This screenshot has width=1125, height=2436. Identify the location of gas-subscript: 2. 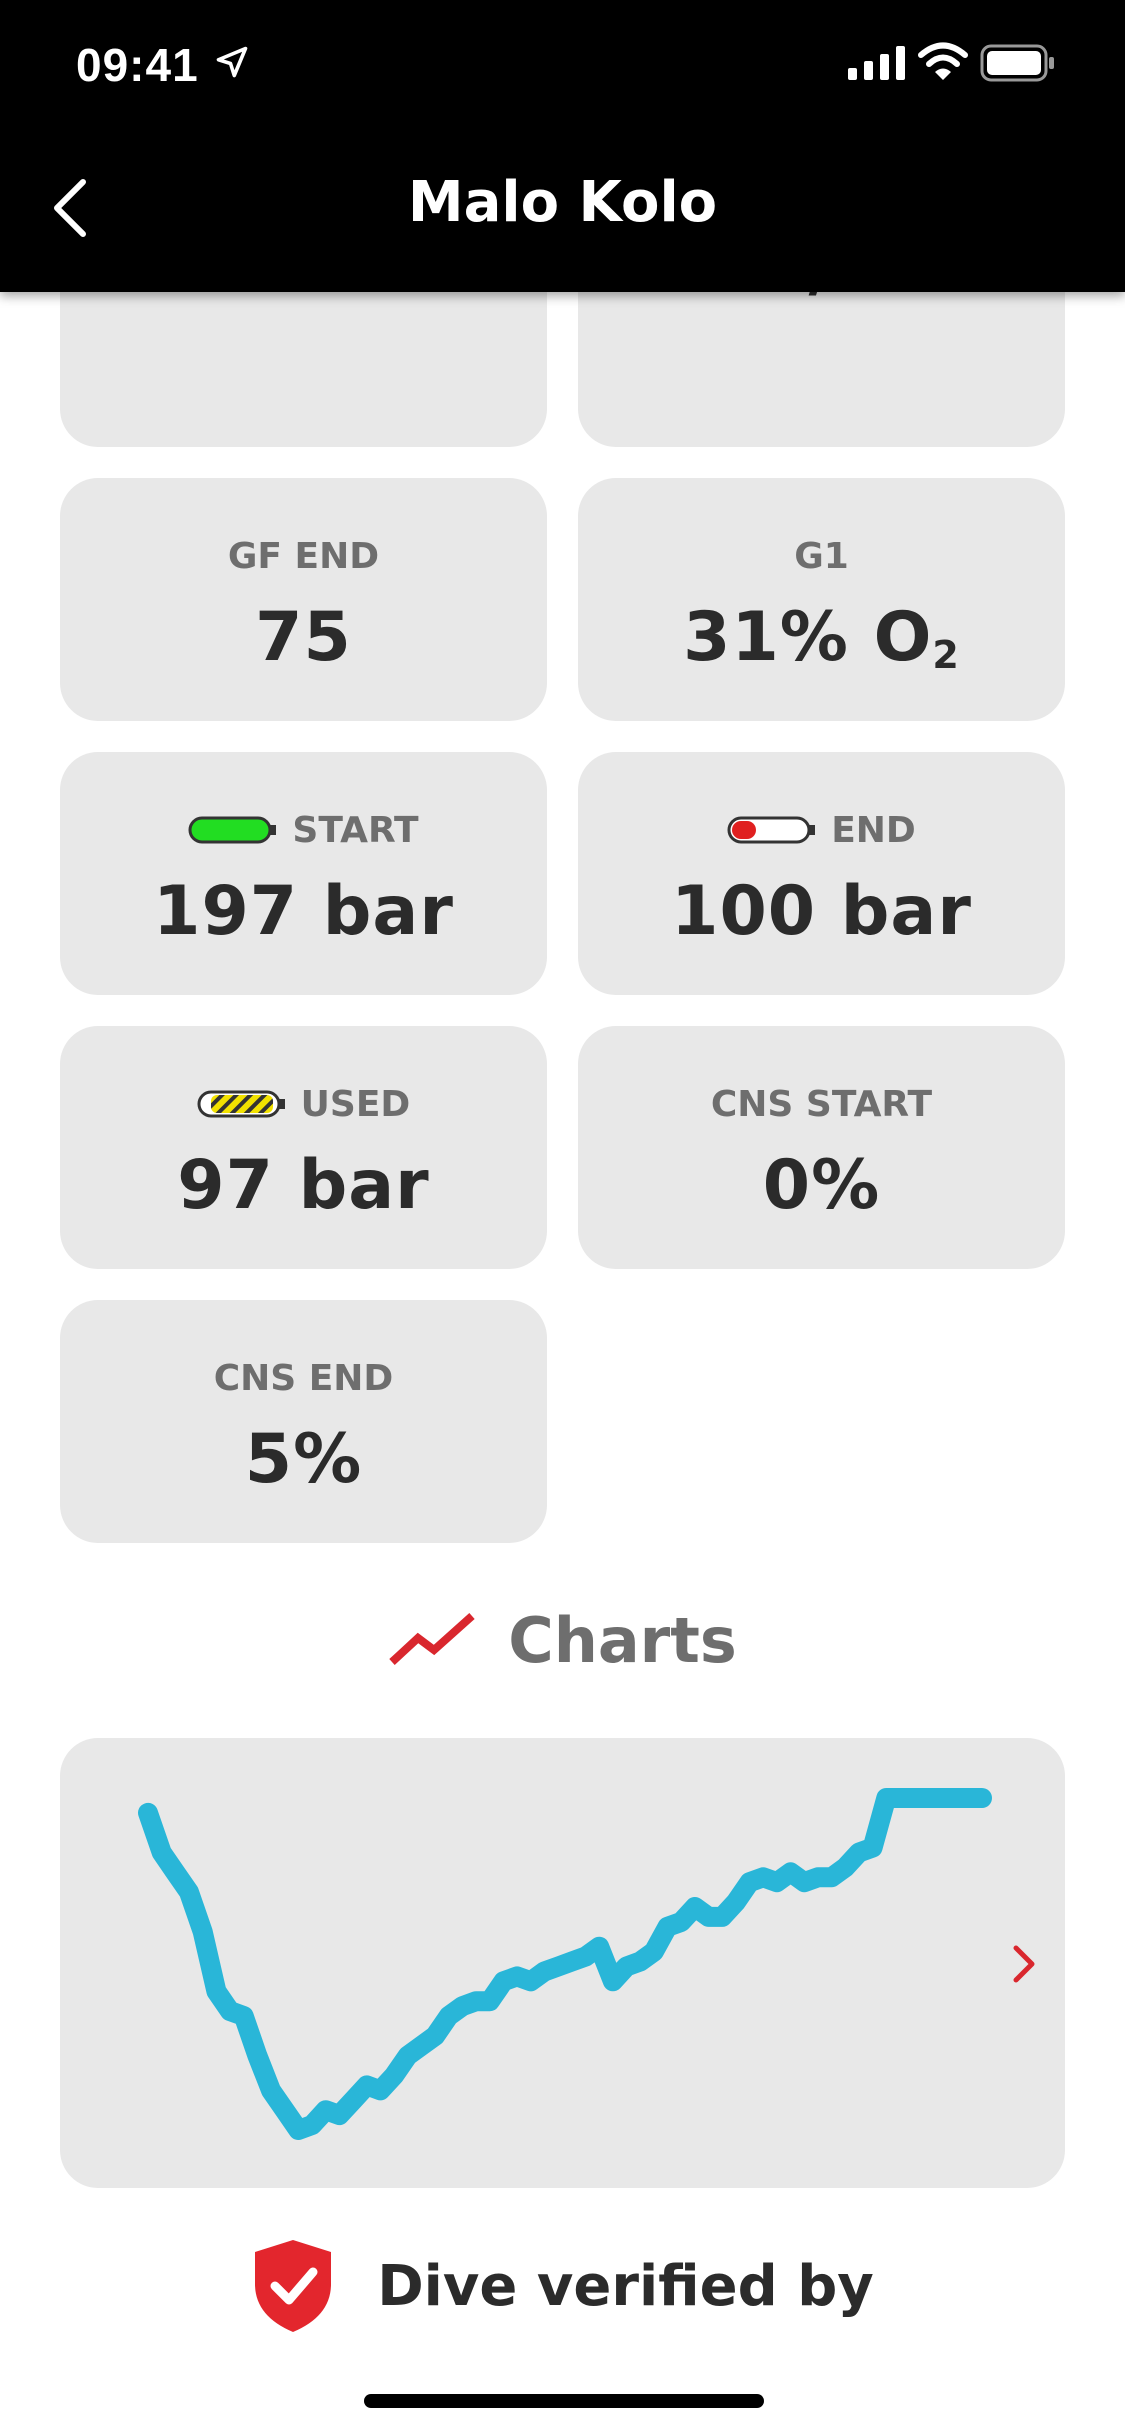
(946, 655).